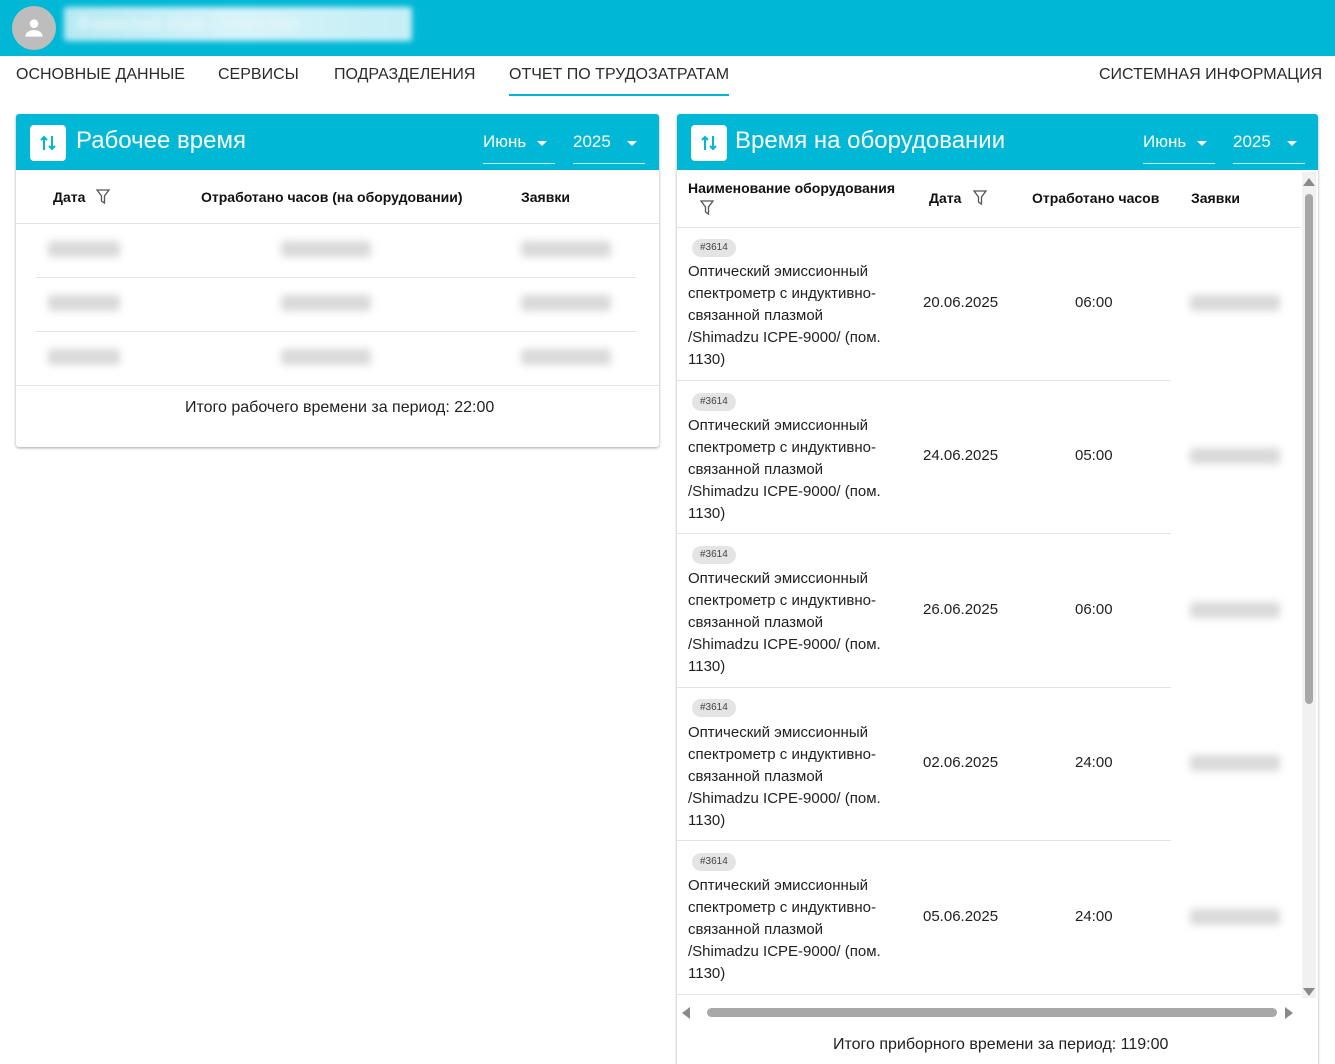  What do you see at coordinates (161, 140) in the screenshot?
I see `work-time-title: Рабочее время` at bounding box center [161, 140].